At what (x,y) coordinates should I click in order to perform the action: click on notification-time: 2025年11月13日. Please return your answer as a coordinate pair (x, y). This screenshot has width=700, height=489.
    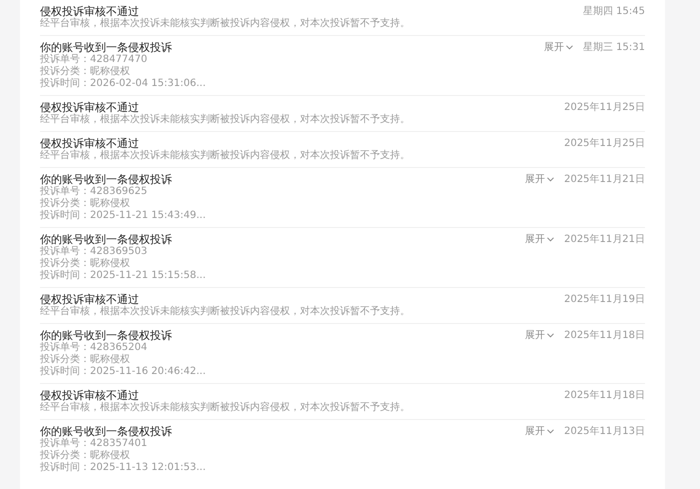
    Looking at the image, I should click on (604, 431).